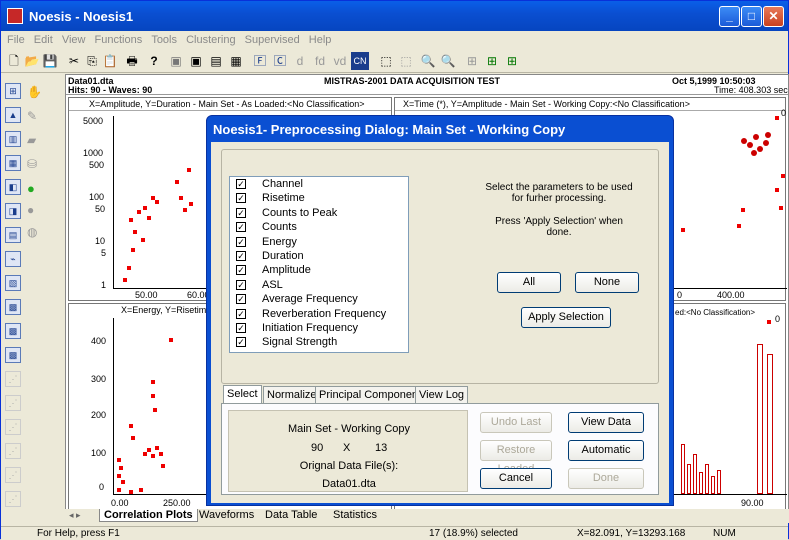 The image size is (789, 540). Describe the element at coordinates (320, 61) in the screenshot. I see `tool-fd-icon: fd` at that location.